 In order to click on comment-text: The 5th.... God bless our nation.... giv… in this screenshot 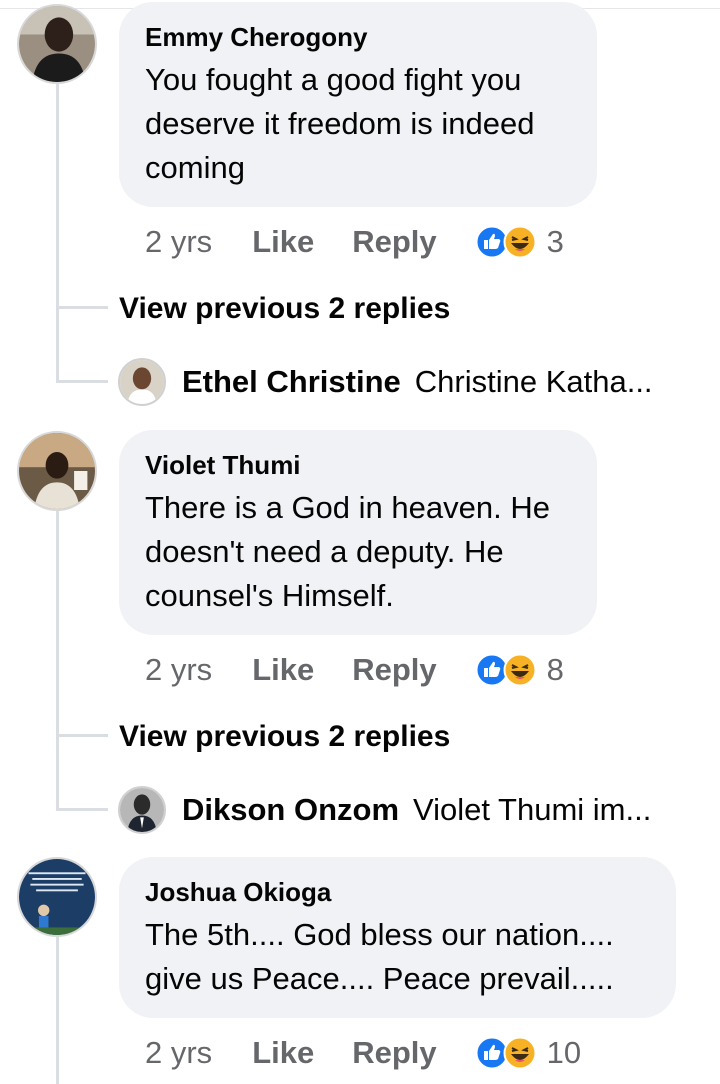, I will do `click(397, 957)`.